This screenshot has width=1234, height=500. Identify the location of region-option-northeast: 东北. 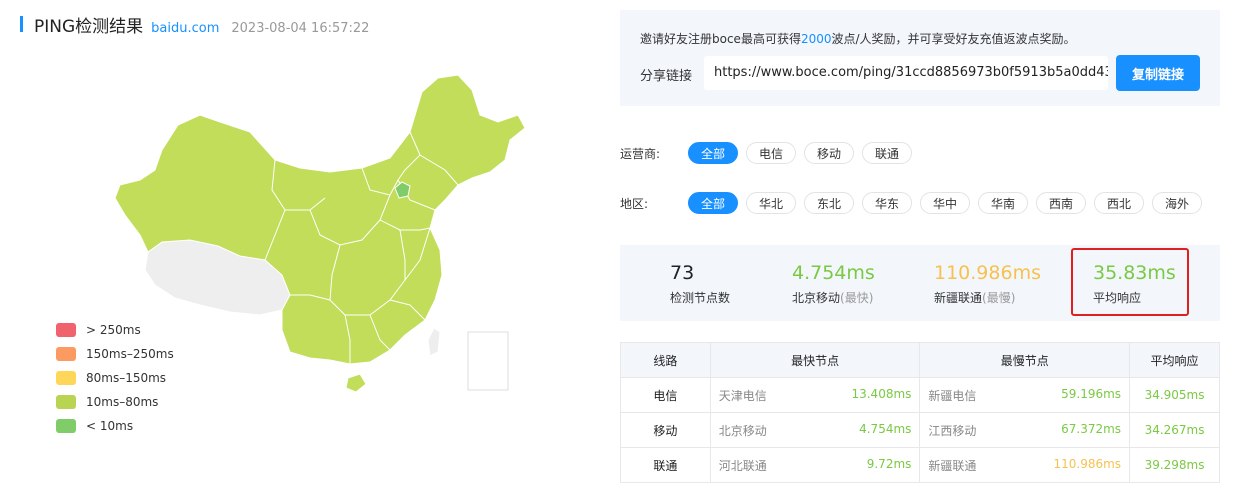
(829, 203).